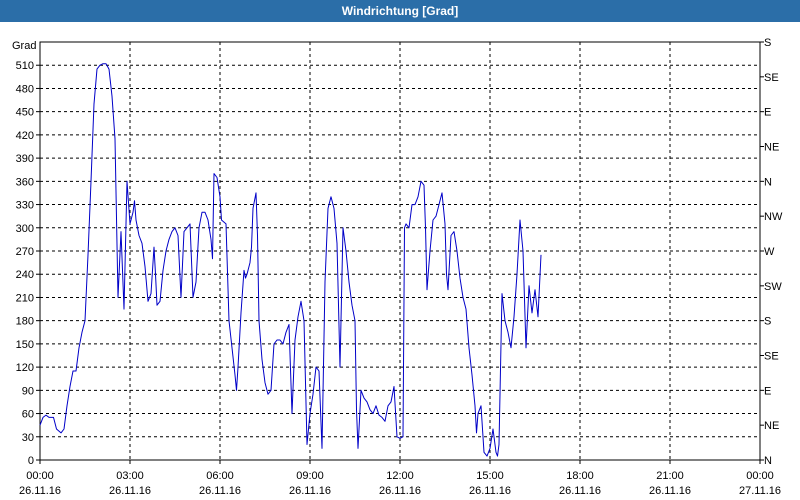 The width and height of the screenshot is (800, 500). I want to click on chart-title: Windrichtung [Grad], so click(400, 11).